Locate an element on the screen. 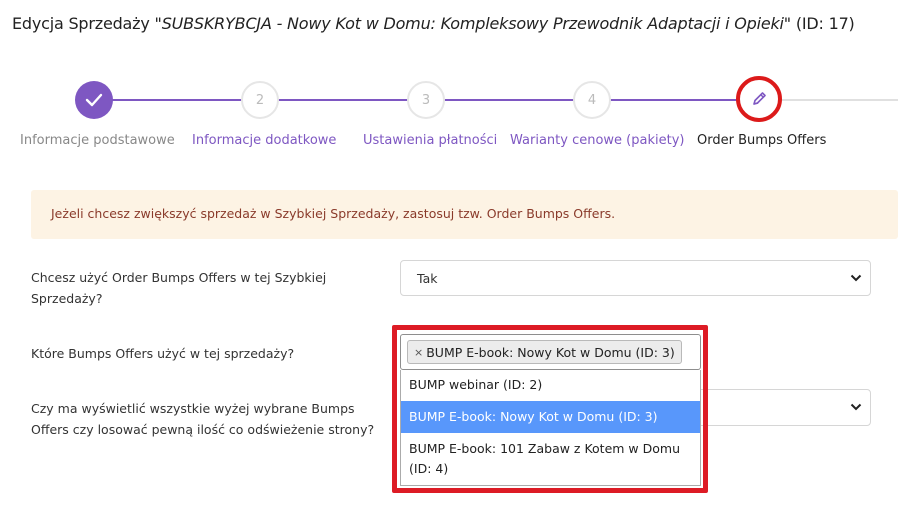 This screenshot has height=505, width=898. page-title-prefix: Edycja Sprzedaży " is located at coordinates (87, 23).